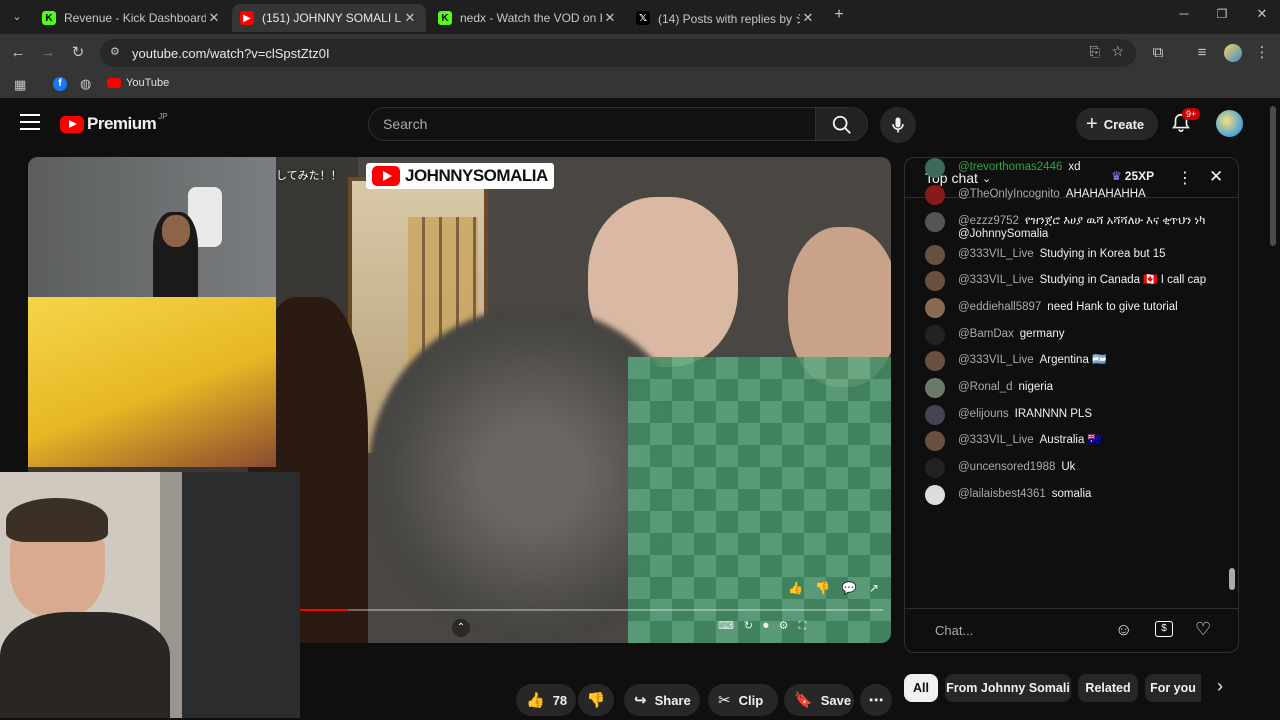 The height and width of the screenshot is (720, 1280). I want to click on bookmarks-bar: ▦ f ◍ YouTube, so click(640, 85).